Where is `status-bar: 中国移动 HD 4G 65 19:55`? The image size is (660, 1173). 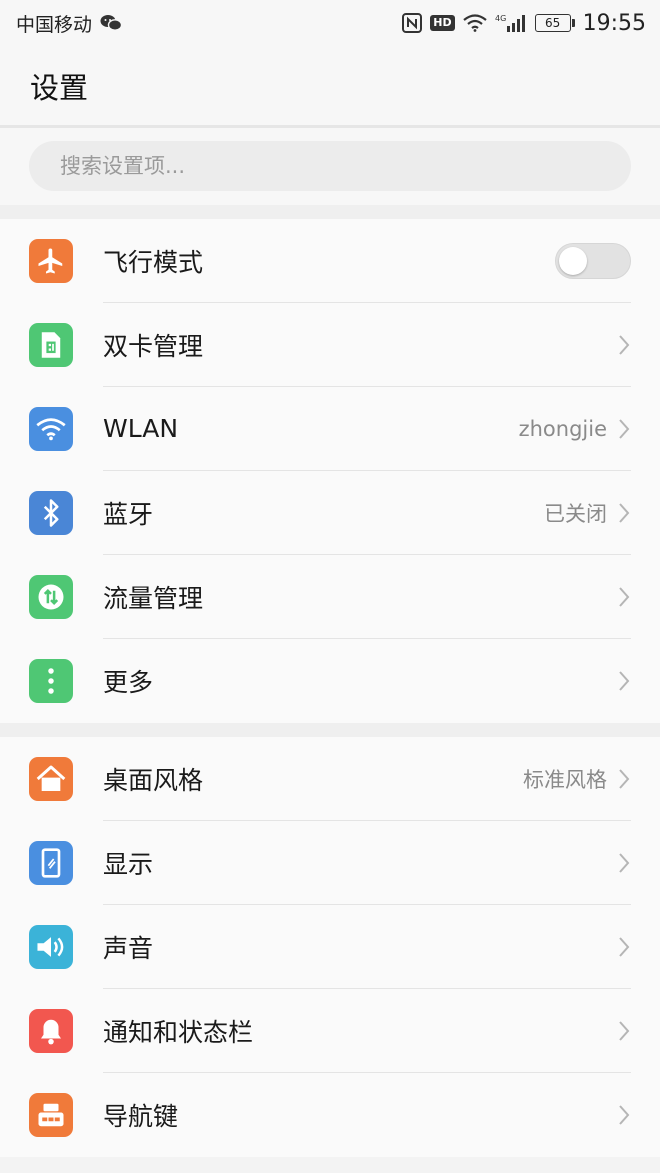
status-bar: 中国移动 HD 4G 65 19:55 is located at coordinates (330, 23).